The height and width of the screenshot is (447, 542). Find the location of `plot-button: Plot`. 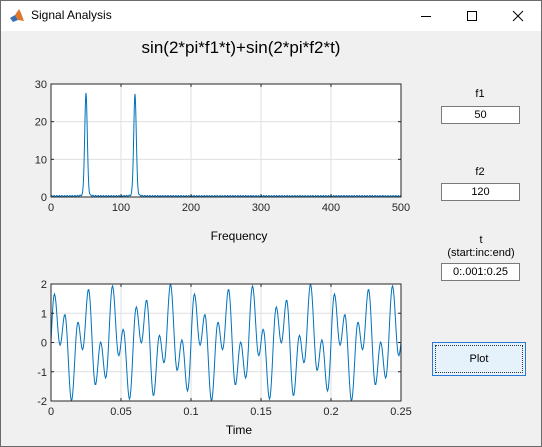

plot-button: Plot is located at coordinates (479, 359).